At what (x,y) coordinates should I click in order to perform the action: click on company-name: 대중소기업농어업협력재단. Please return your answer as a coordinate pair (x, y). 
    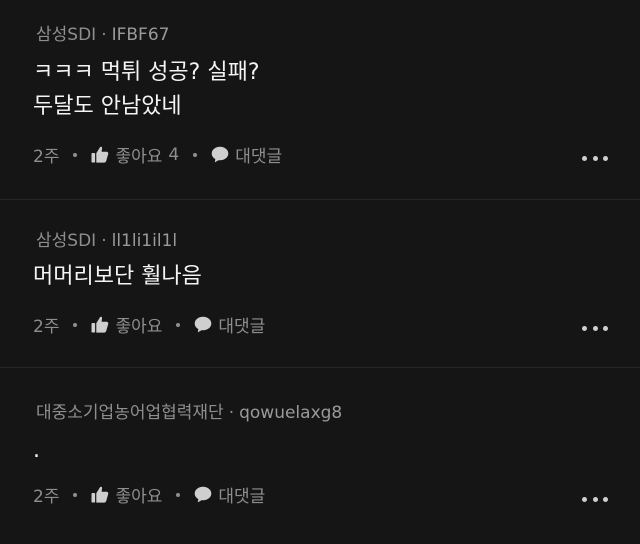
    Looking at the image, I should click on (130, 413).